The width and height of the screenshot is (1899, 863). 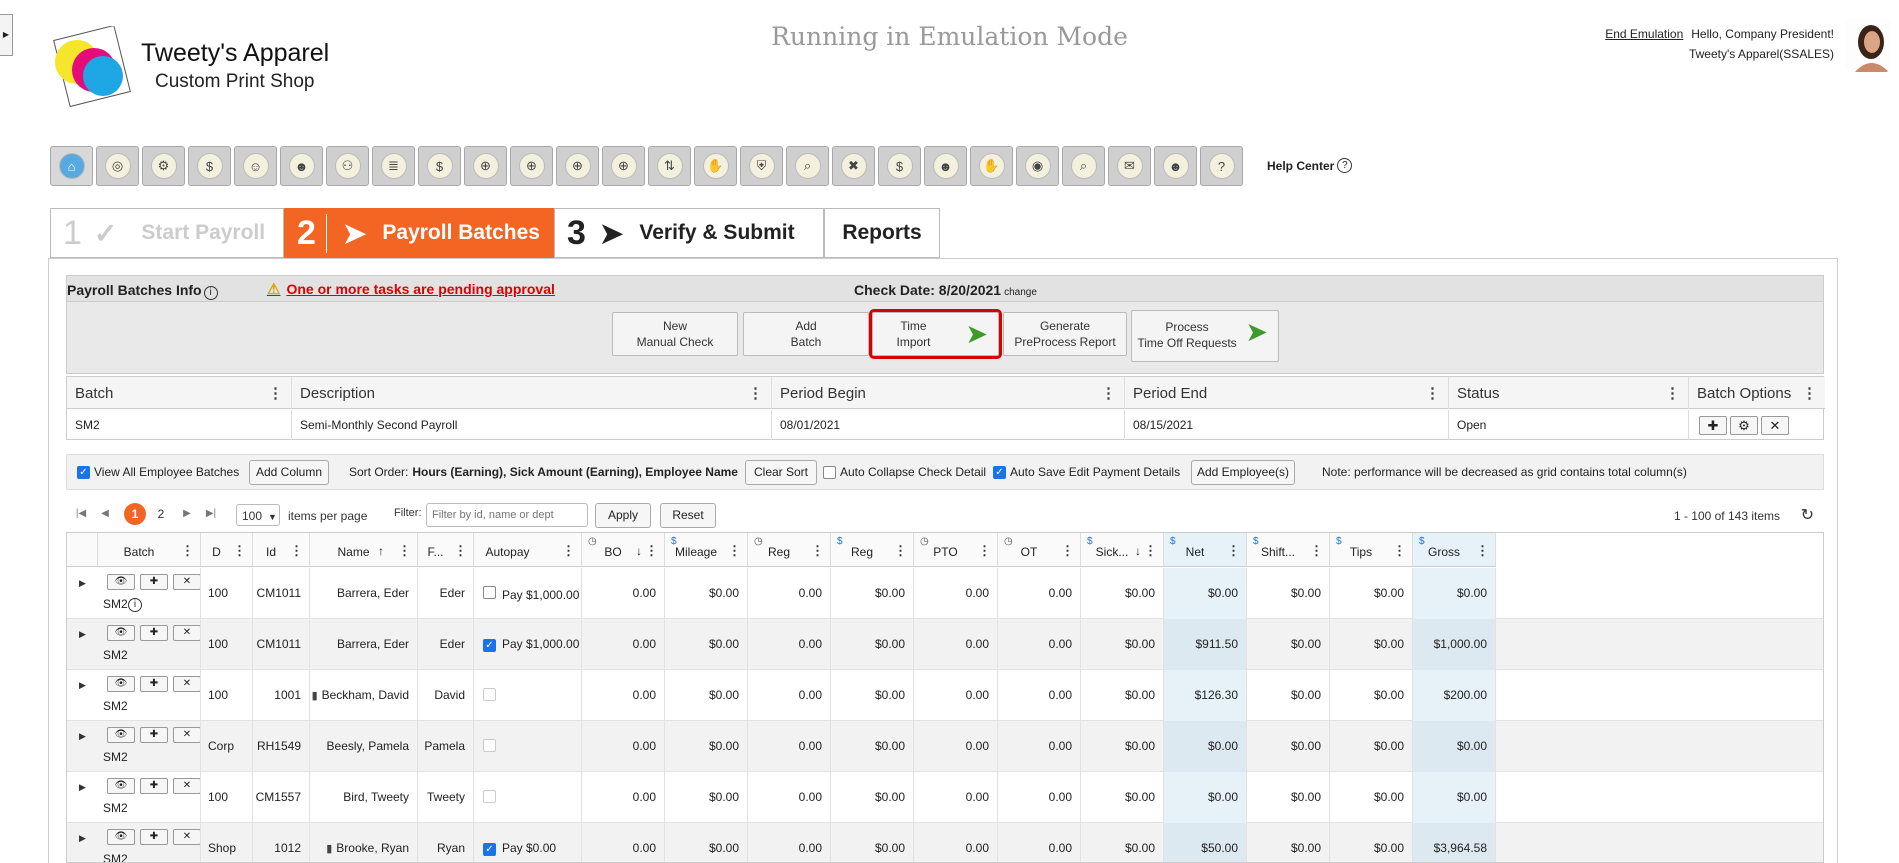 I want to click on toolbar-button: ✖, so click(x=853, y=166).